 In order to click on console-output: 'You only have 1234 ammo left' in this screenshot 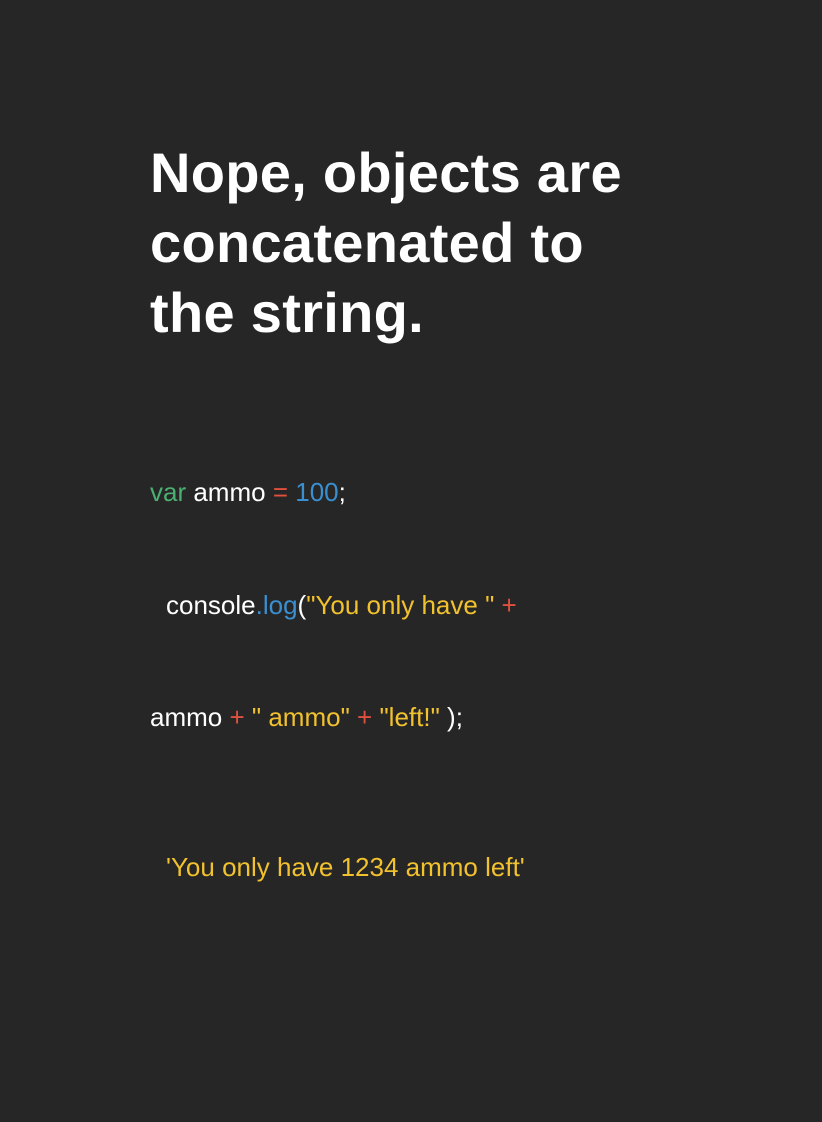, I will do `click(345, 866)`.